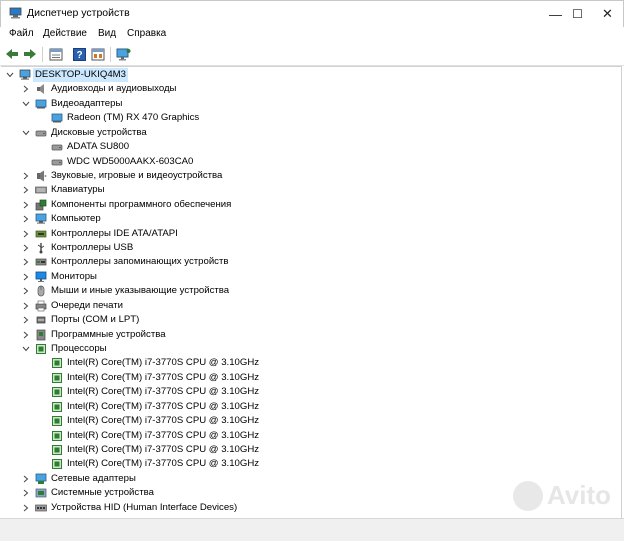 The image size is (624, 541). I want to click on disk-drive-icon, so click(41, 132).